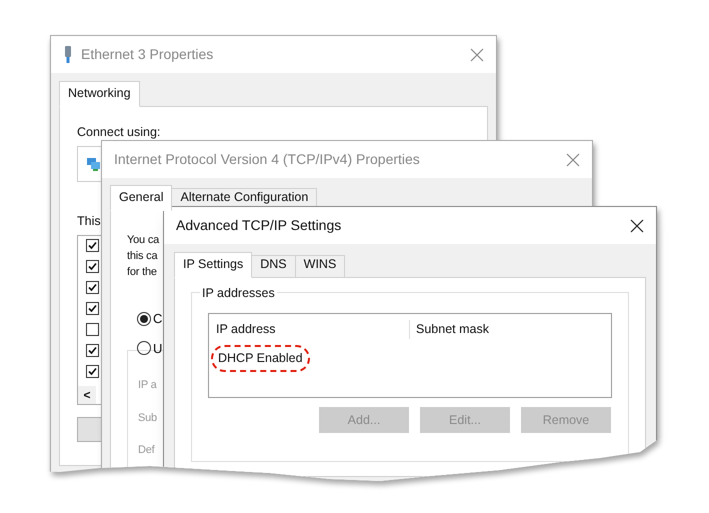 This screenshot has width=709, height=513. Describe the element at coordinates (259, 225) in the screenshot. I see `window-title: Advanced TCP/IP Settings` at that location.